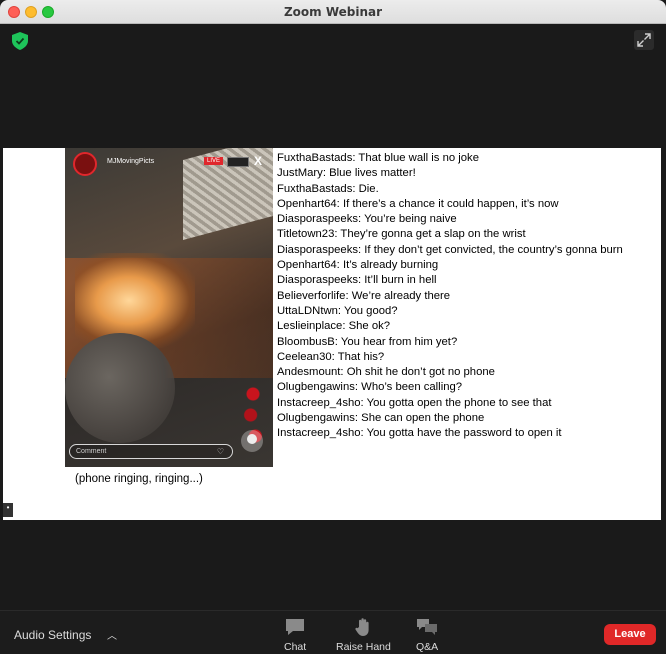 This screenshot has height=654, width=666. Describe the element at coordinates (139, 479) in the screenshot. I see `video-caption: (phone ringing, ringing...)` at that location.